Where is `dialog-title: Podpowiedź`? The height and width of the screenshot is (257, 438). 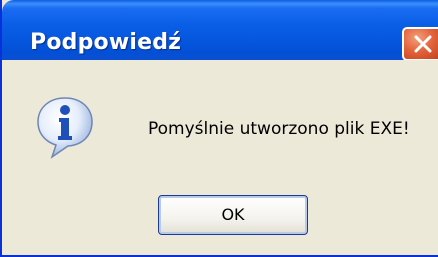 dialog-title: Podpowiedź is located at coordinates (106, 42).